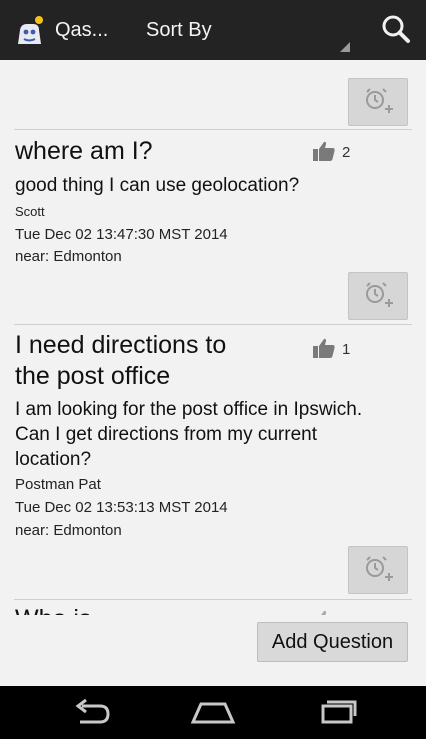 The width and height of the screenshot is (426, 739). I want to click on question-title: I need directions to the post office, so click(121, 360).